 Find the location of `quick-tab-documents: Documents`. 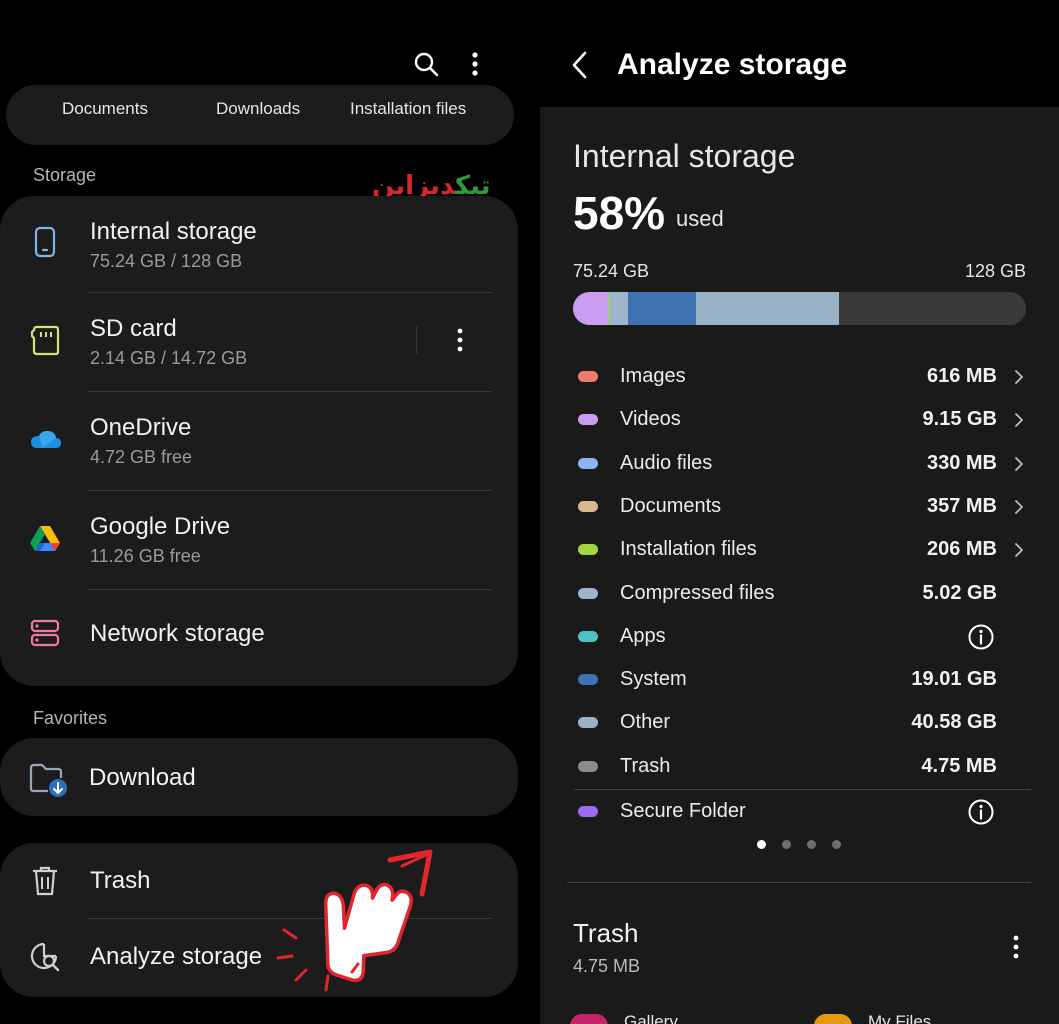

quick-tab-documents: Documents is located at coordinates (105, 109).